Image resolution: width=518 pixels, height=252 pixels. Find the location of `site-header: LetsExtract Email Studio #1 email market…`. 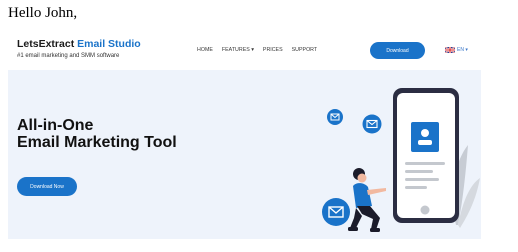

site-header: LetsExtract Email Studio #1 email market… is located at coordinates (244, 51).